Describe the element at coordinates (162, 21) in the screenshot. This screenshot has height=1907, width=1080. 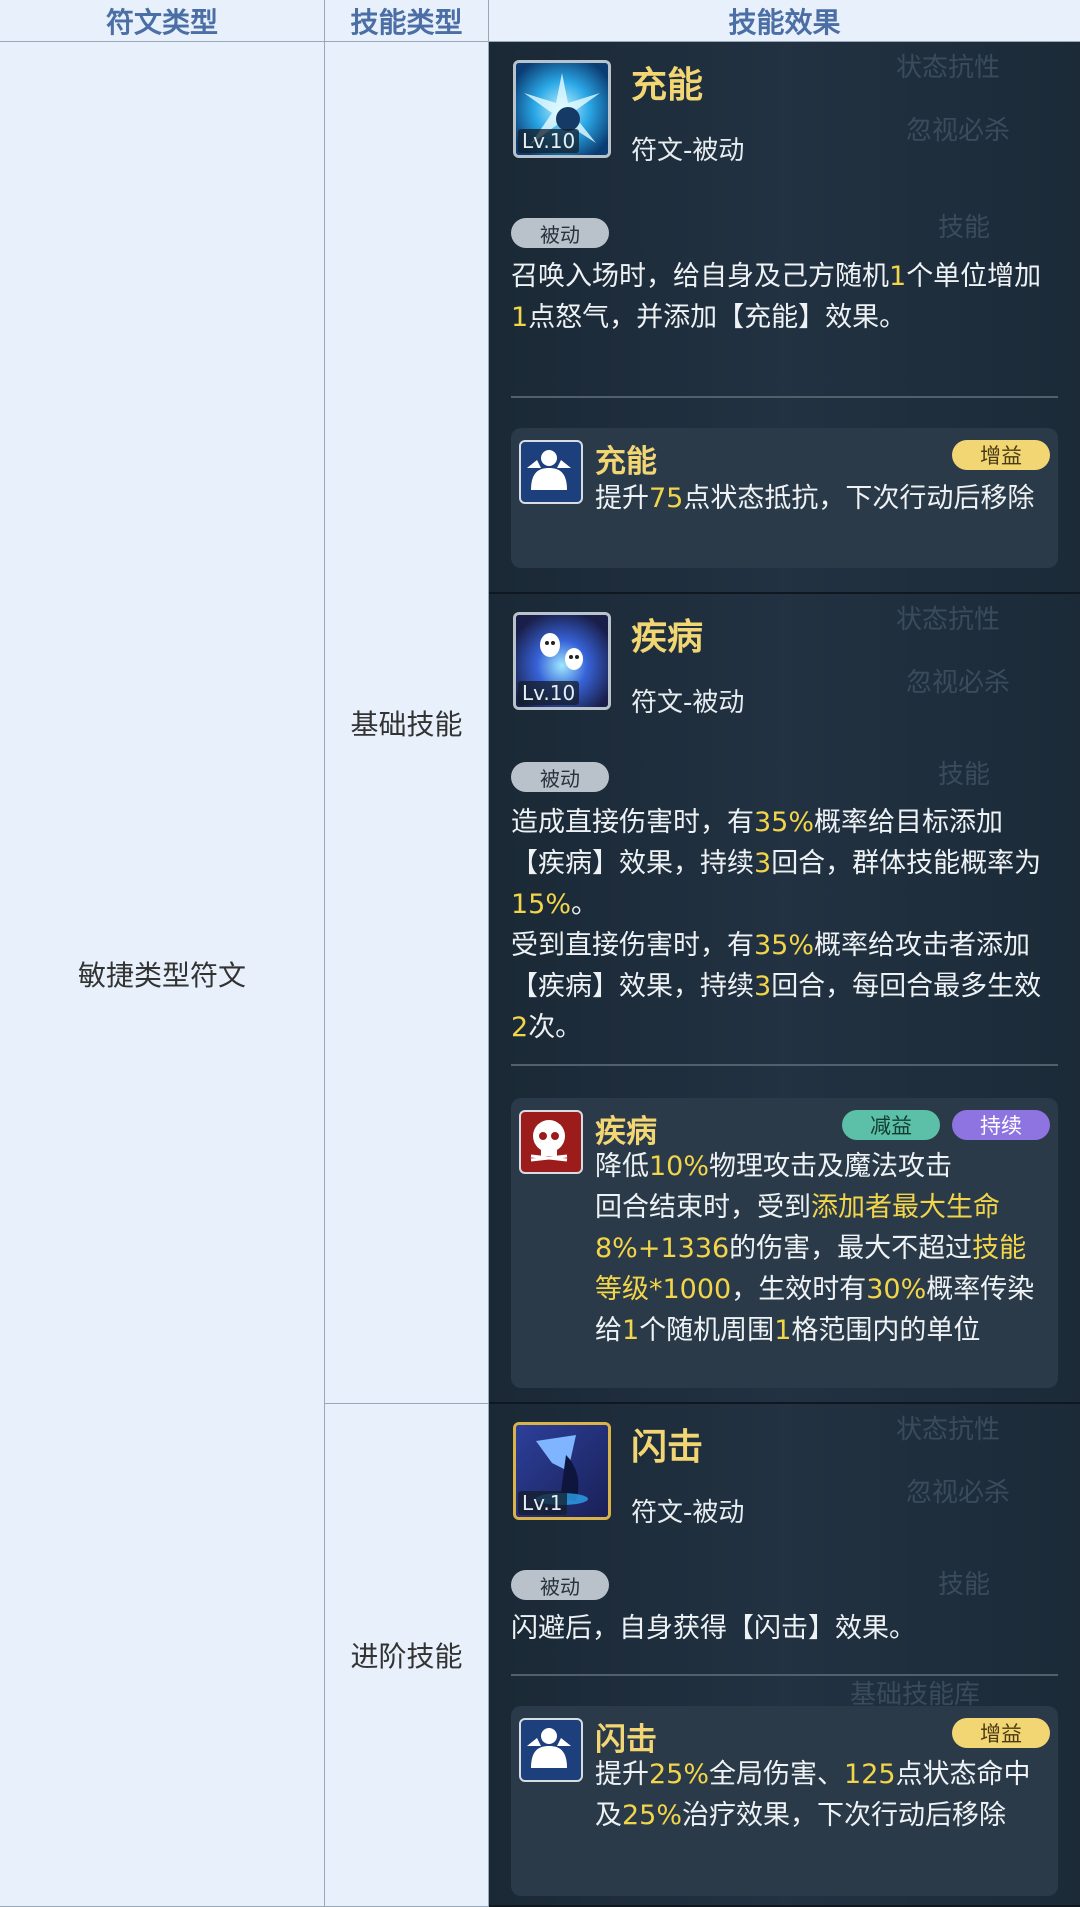
I see `header-rune-type: 符文类型` at that location.